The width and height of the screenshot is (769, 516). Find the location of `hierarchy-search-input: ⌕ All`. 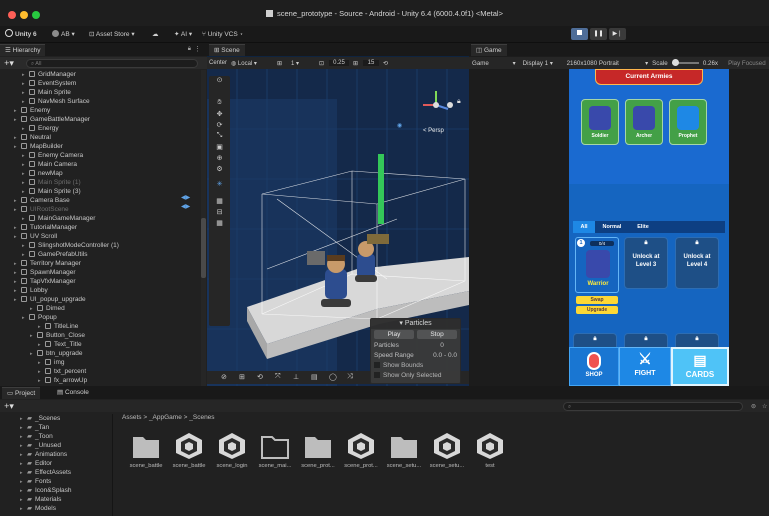

hierarchy-search-input: ⌕ All is located at coordinates (112, 63).